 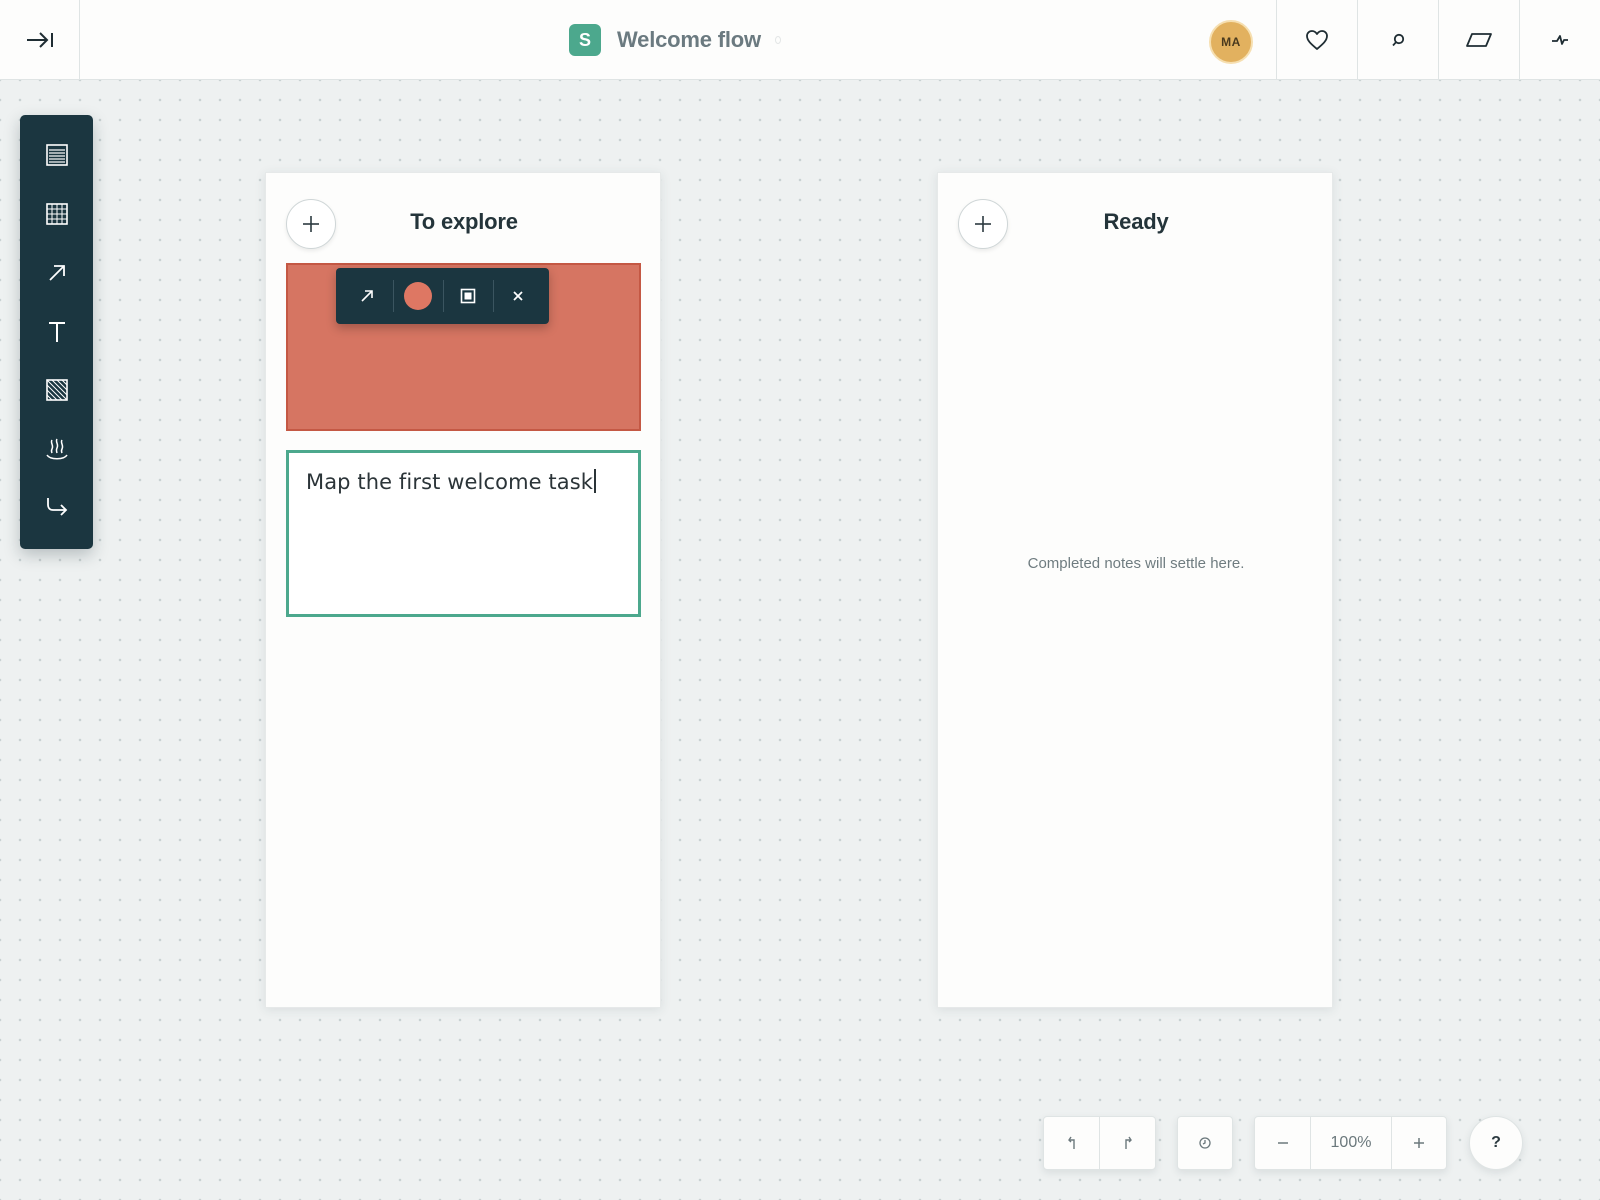 I want to click on tool-sticky-note, so click(x=56, y=155).